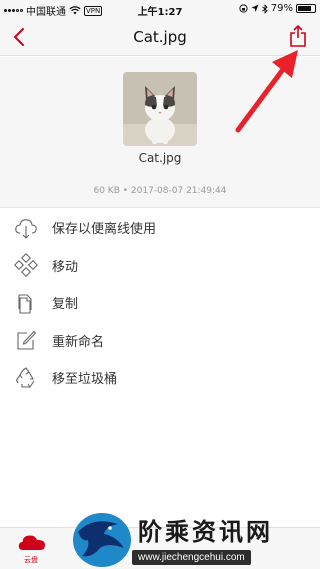 This screenshot has width=320, height=569. I want to click on action-move: 移动, so click(160, 266).